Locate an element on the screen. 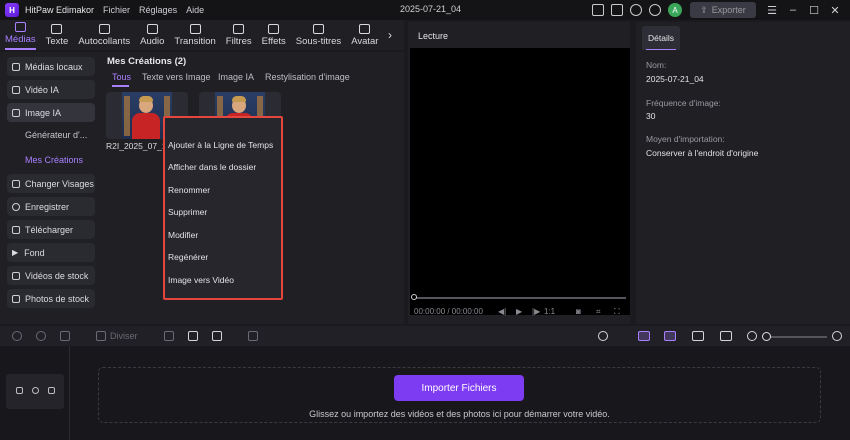  sidebar-item-video-ia: Vidéo IA is located at coordinates (51, 89).